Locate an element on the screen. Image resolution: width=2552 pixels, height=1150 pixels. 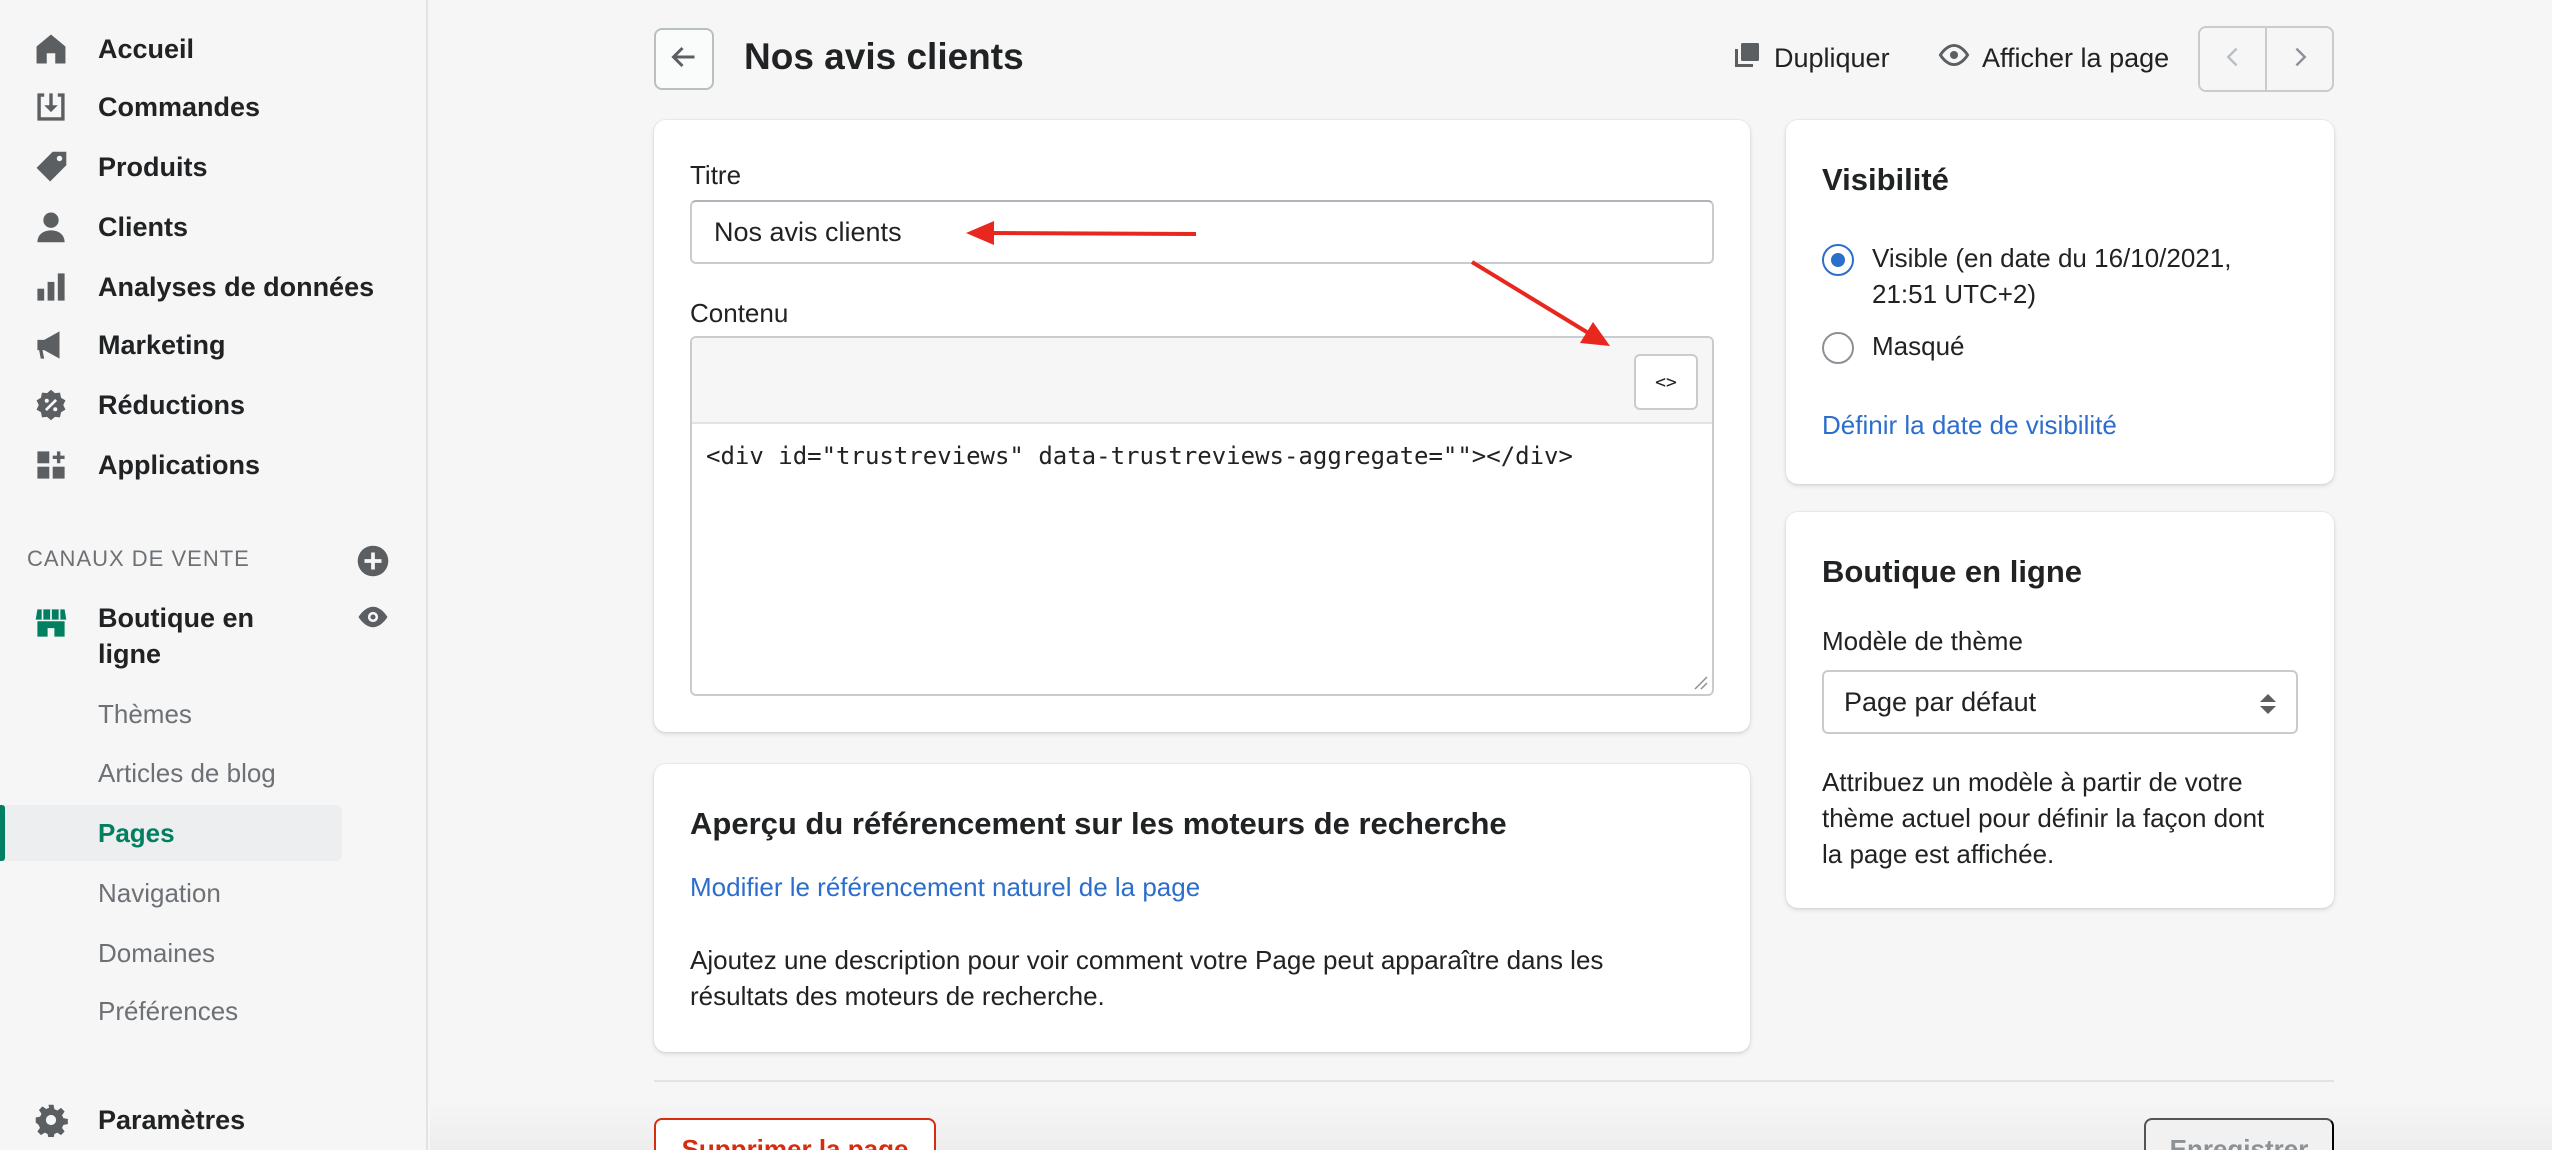
sidebar-subitem-label: Pages is located at coordinates (136, 832).